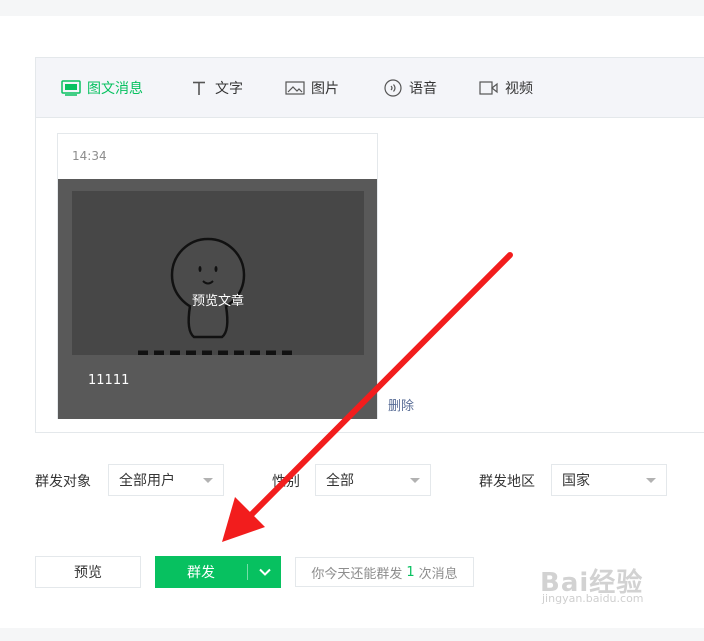  I want to click on article-cover-image: 预览文章, so click(218, 273).